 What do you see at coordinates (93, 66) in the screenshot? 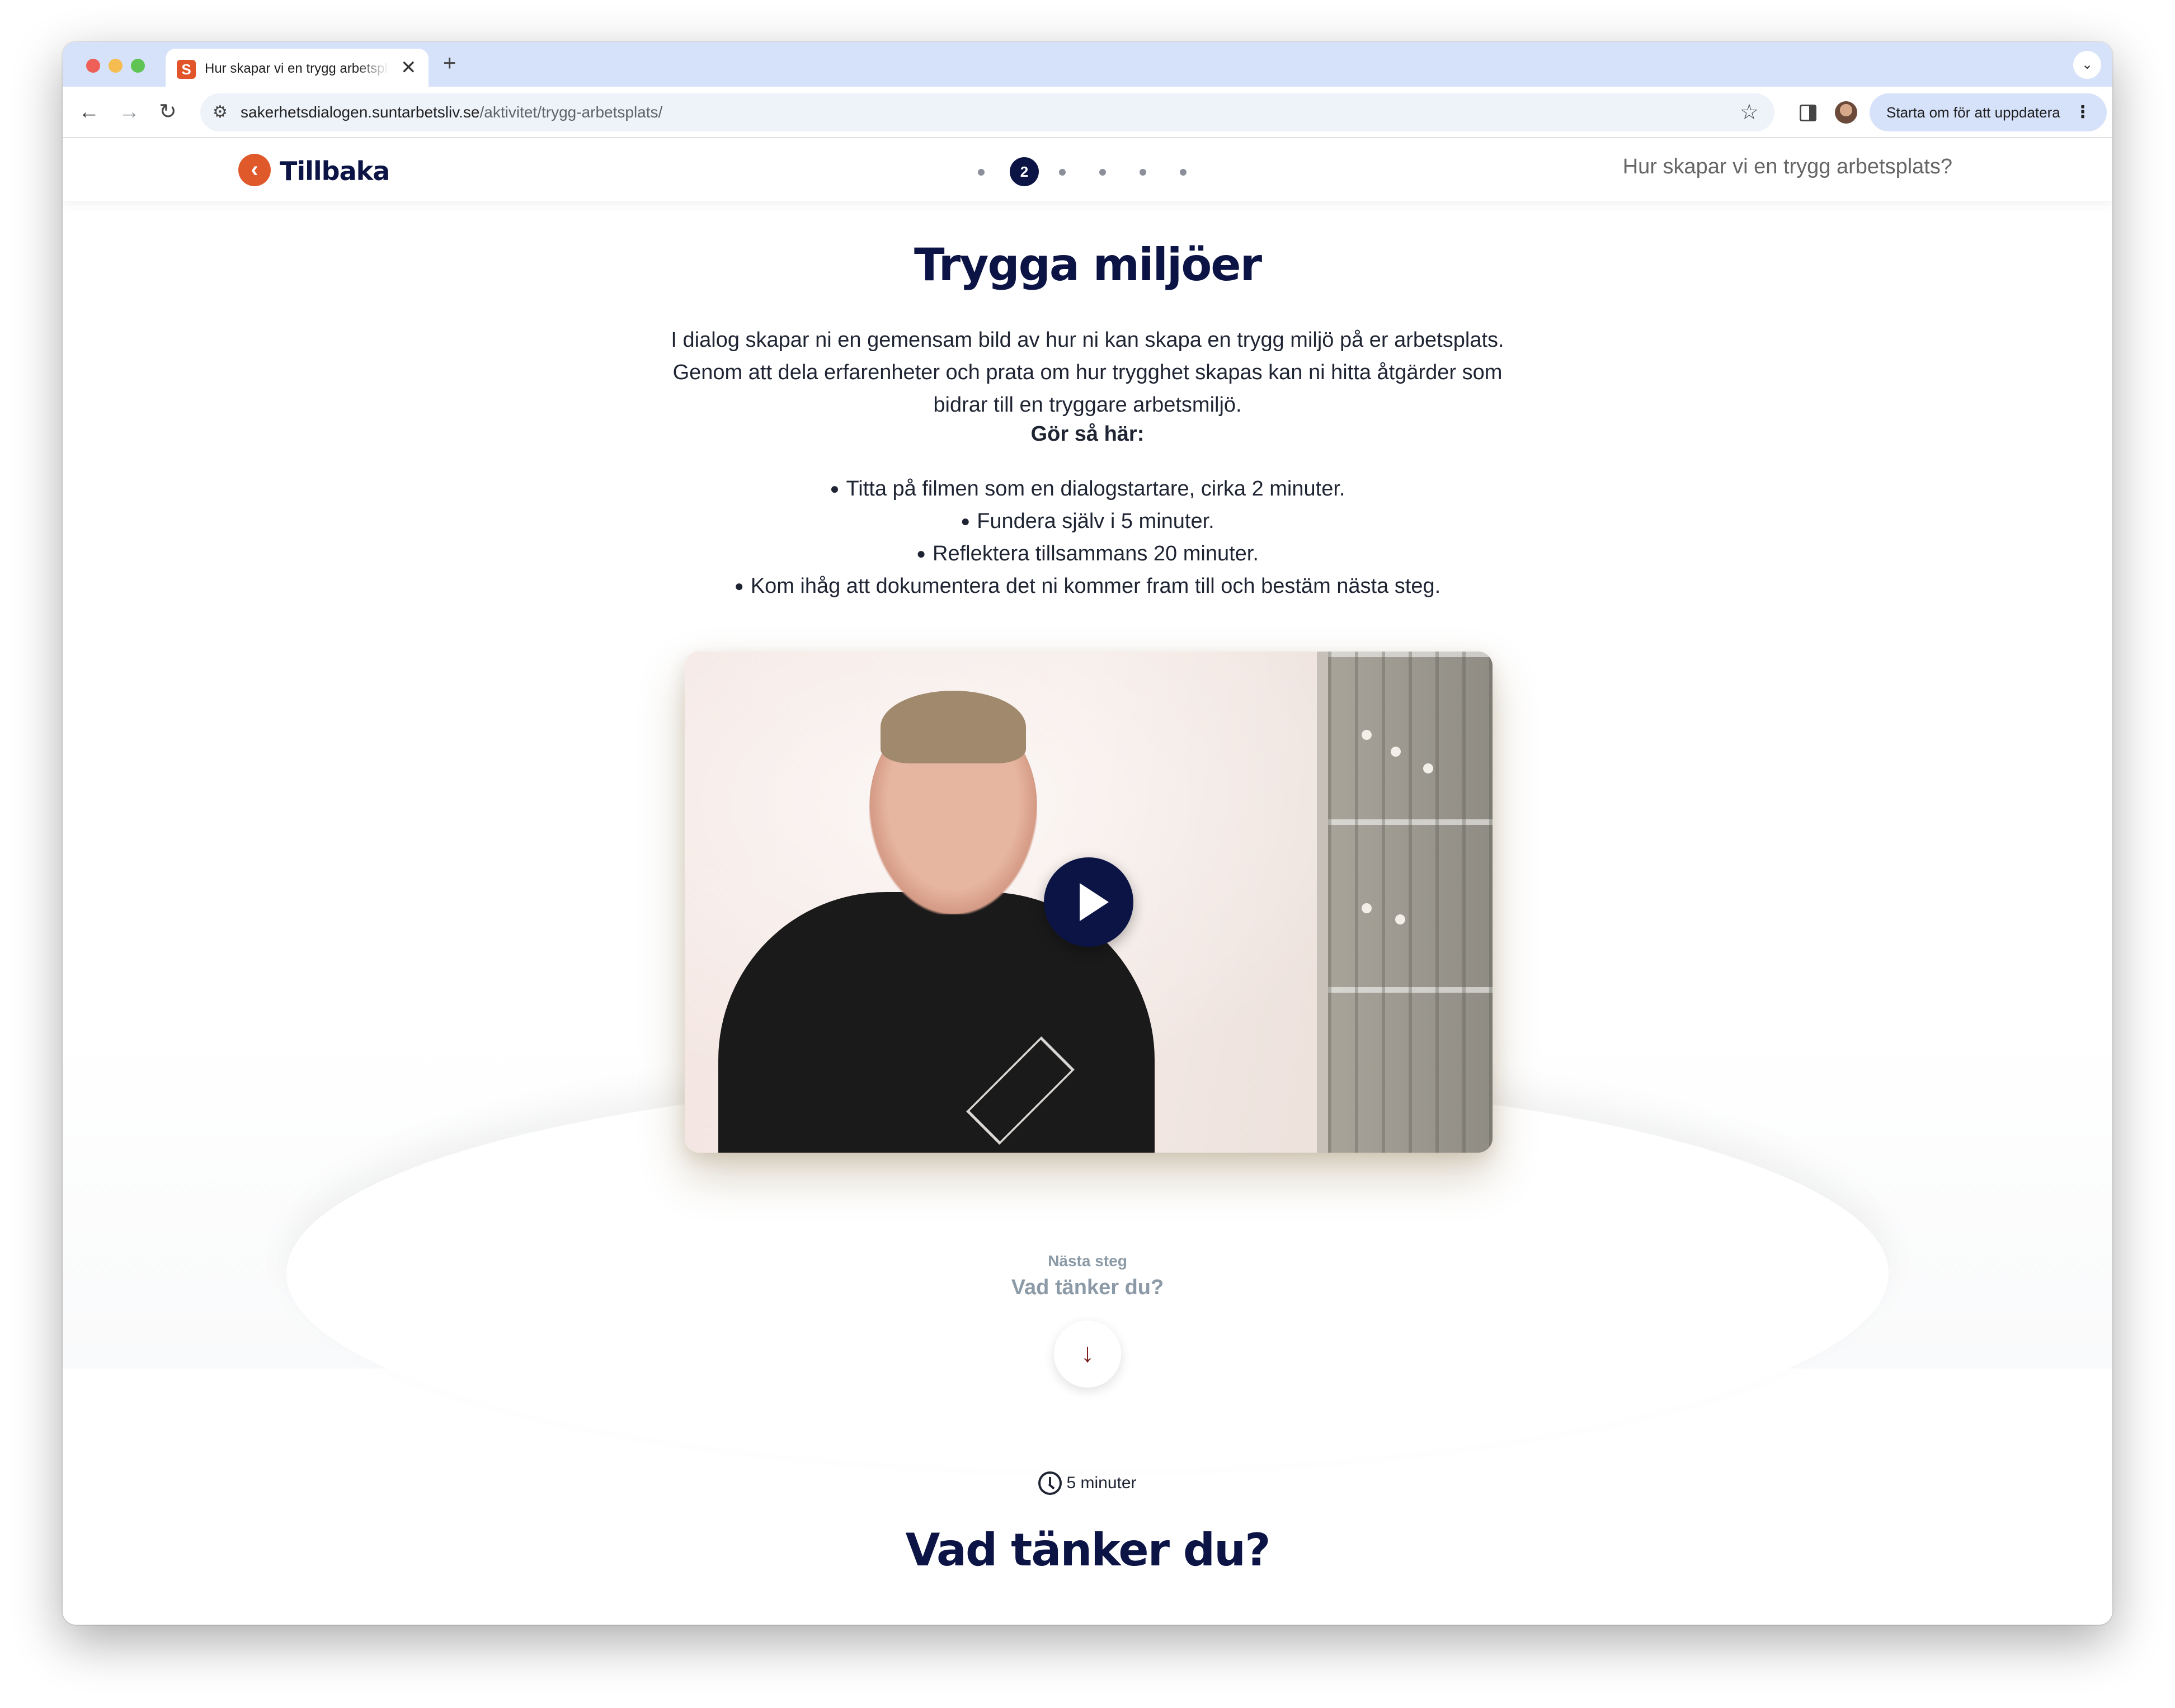
I see `close-window-button` at bounding box center [93, 66].